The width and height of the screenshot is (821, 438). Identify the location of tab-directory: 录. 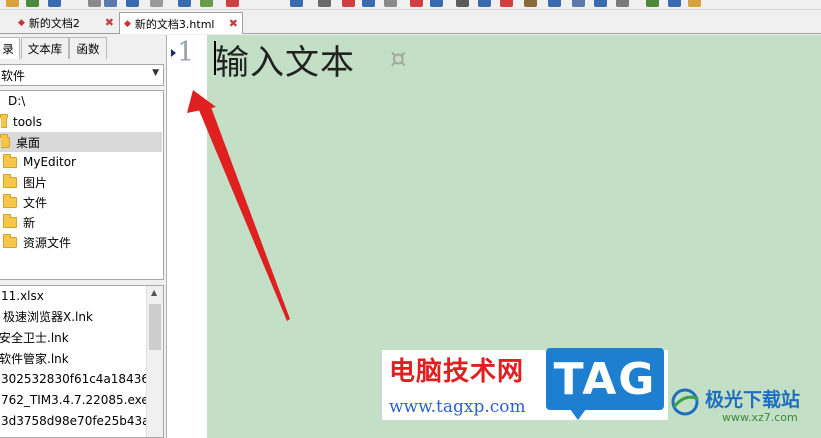
(10, 48).